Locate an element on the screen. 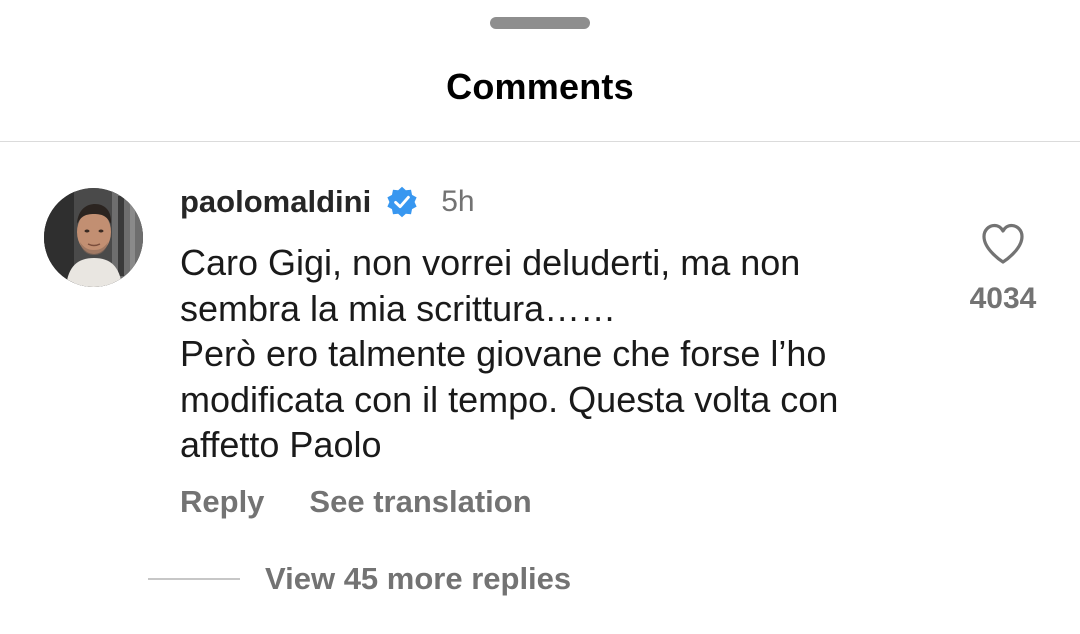 The width and height of the screenshot is (1080, 634). comment-header: paolomaldini 5h is located at coordinates (327, 202).